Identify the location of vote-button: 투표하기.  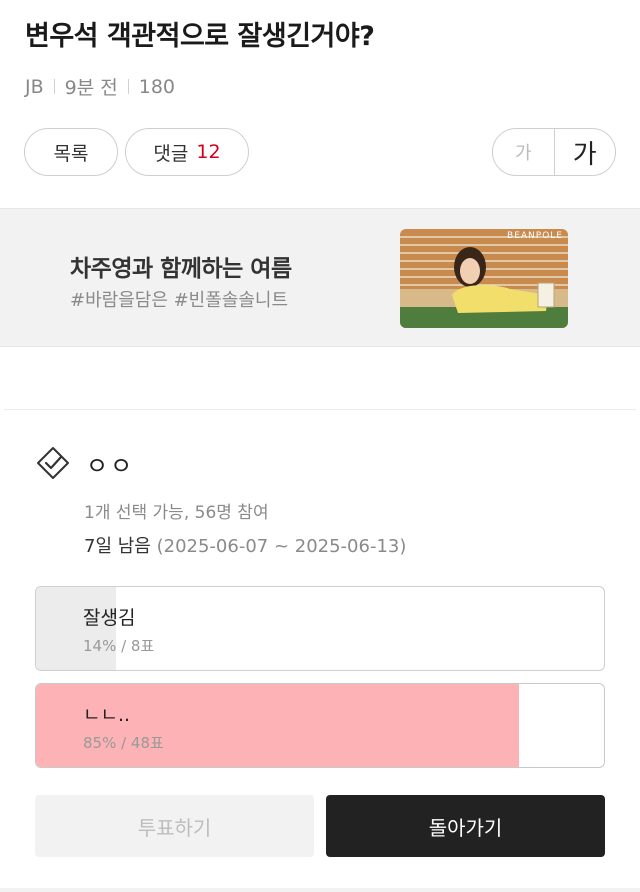
(174, 826).